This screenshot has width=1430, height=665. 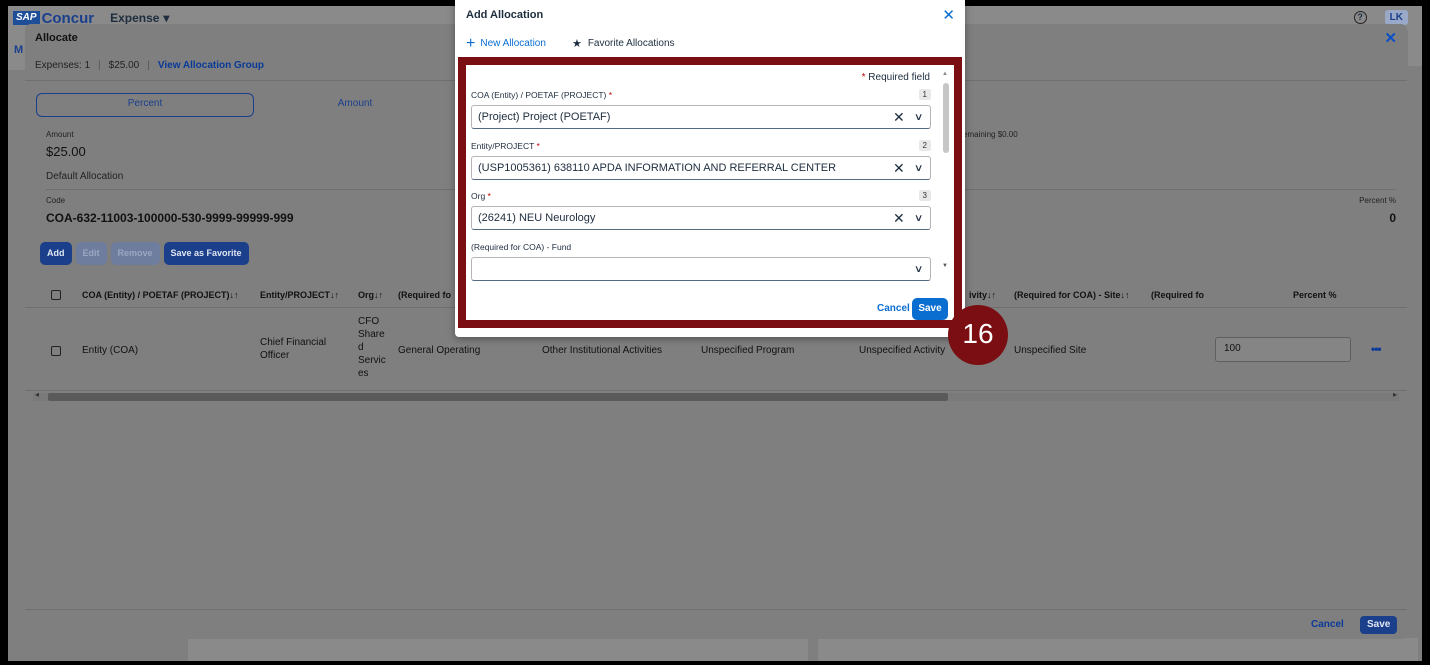 I want to click on scroll-down-icon: ▼, so click(x=945, y=266).